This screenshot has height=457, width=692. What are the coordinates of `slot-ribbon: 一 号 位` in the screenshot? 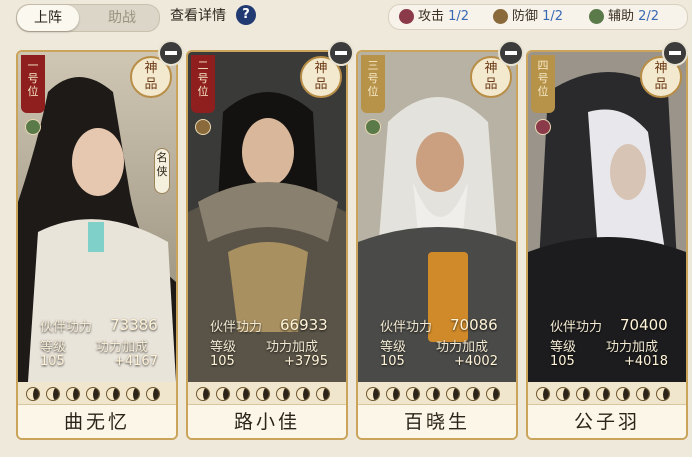 It's located at (33, 84).